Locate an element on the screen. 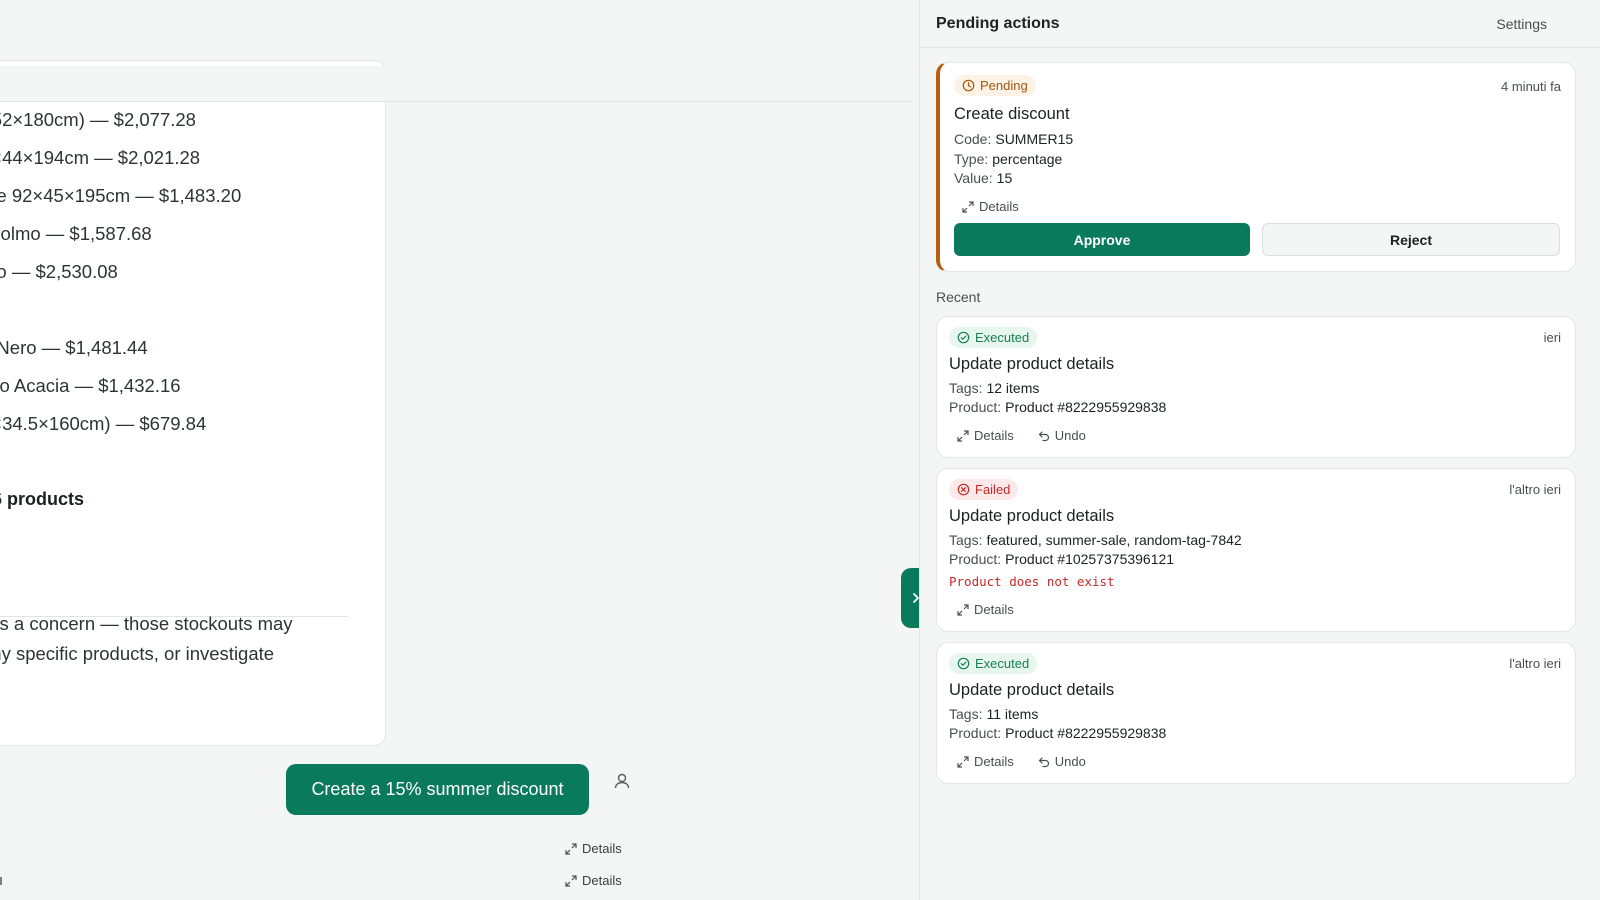  reject-button: Reject is located at coordinates (1411, 239).